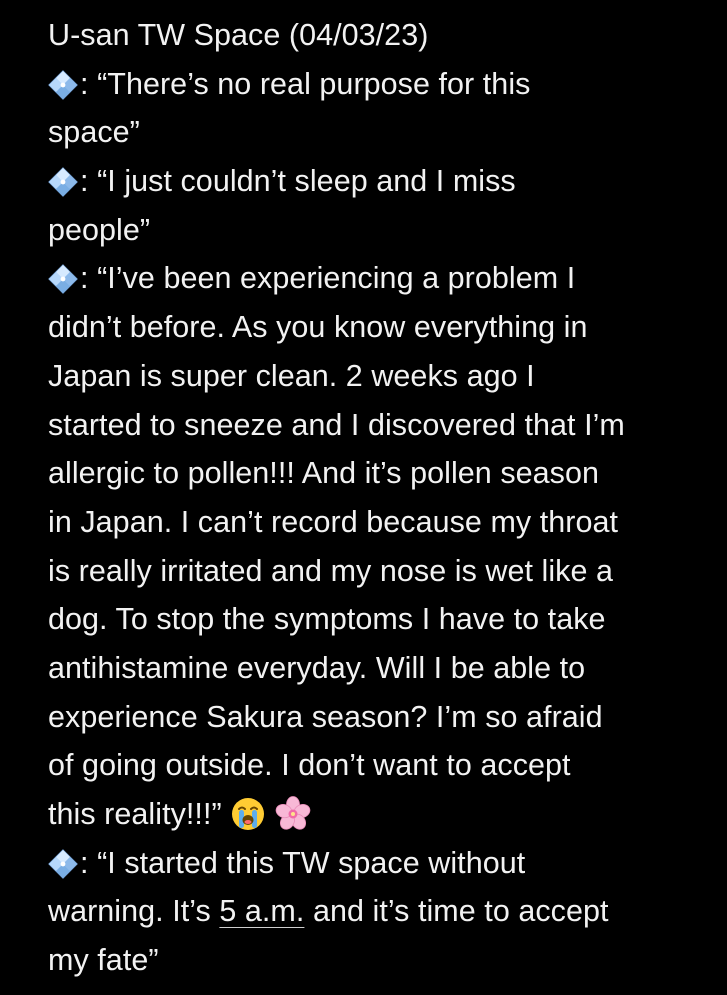 The height and width of the screenshot is (995, 727). What do you see at coordinates (103, 960) in the screenshot?
I see `quote-text: my fate”` at bounding box center [103, 960].